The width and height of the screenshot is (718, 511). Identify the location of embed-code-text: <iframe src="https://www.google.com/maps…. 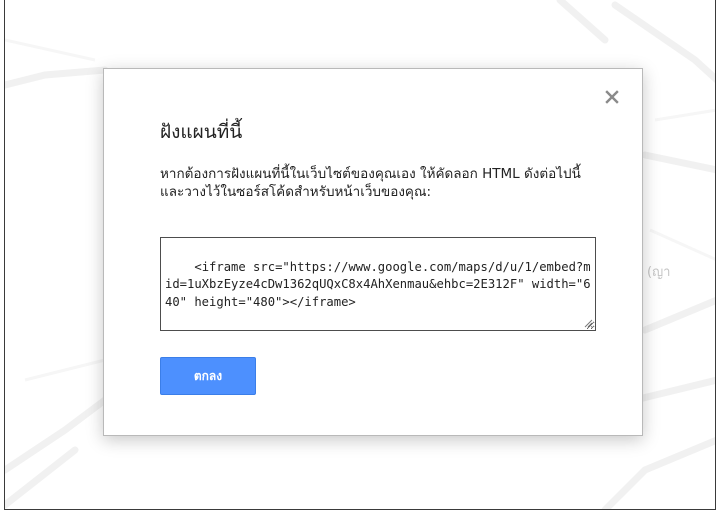
(378, 284).